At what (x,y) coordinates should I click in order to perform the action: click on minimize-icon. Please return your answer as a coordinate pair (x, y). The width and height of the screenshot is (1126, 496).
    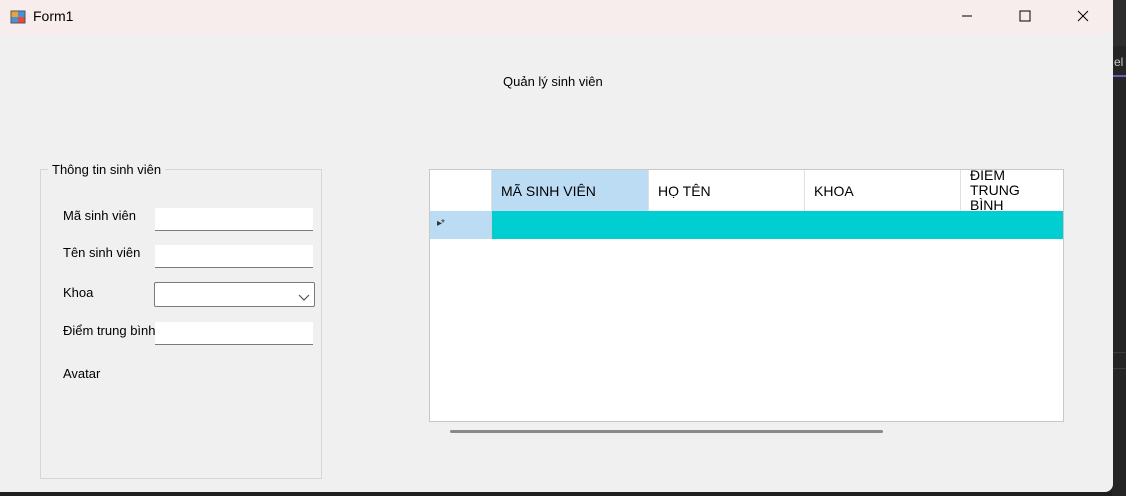
    Looking at the image, I should click on (967, 17).